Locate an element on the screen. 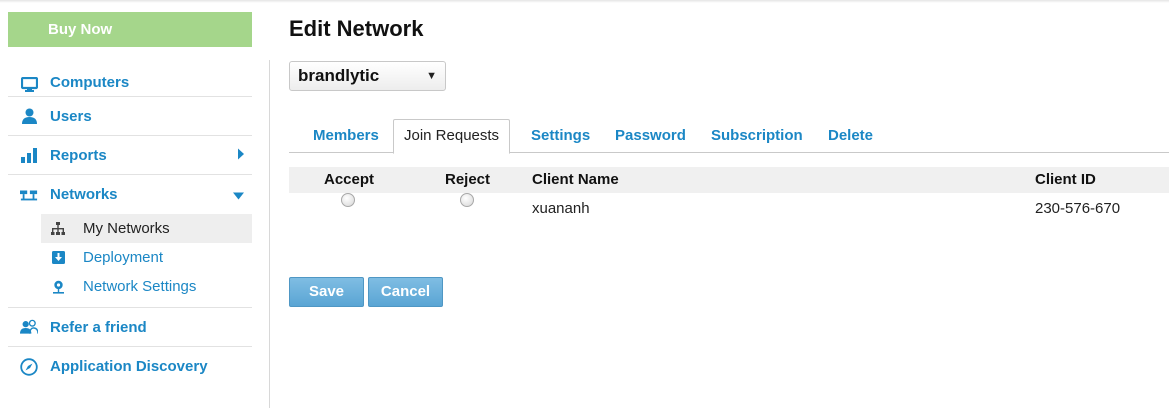 The height and width of the screenshot is (408, 1169). tab-password: Password is located at coordinates (650, 136).